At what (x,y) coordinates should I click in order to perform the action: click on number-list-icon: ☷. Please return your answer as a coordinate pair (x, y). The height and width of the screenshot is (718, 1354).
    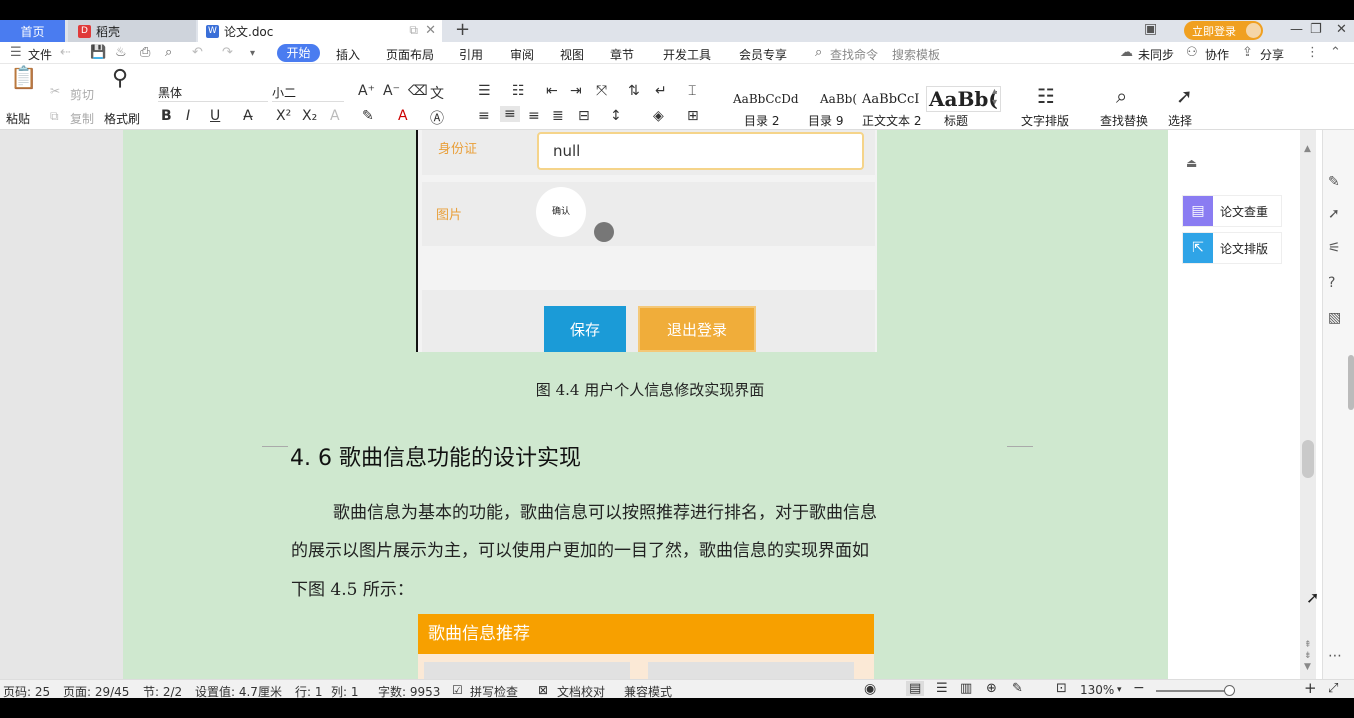
    Looking at the image, I should click on (518, 91).